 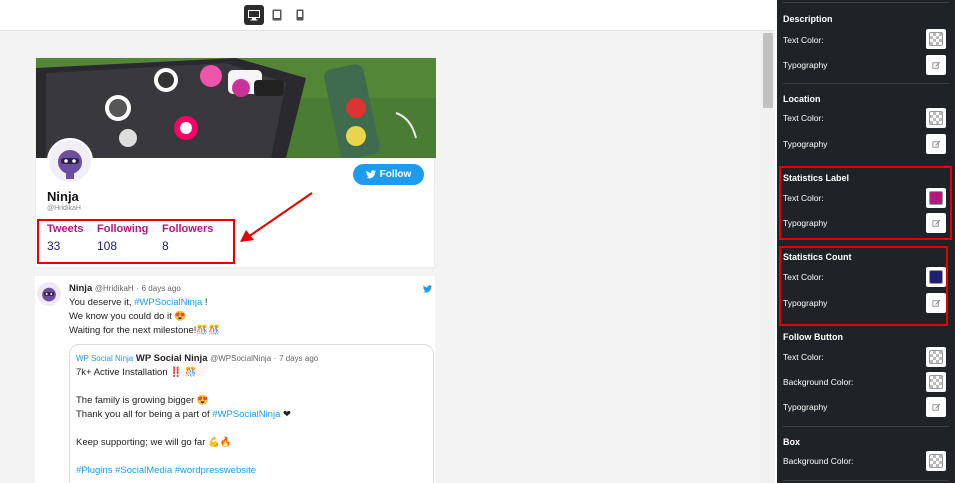 What do you see at coordinates (114, 288) in the screenshot?
I see `tweet-handle: @HridikaH` at bounding box center [114, 288].